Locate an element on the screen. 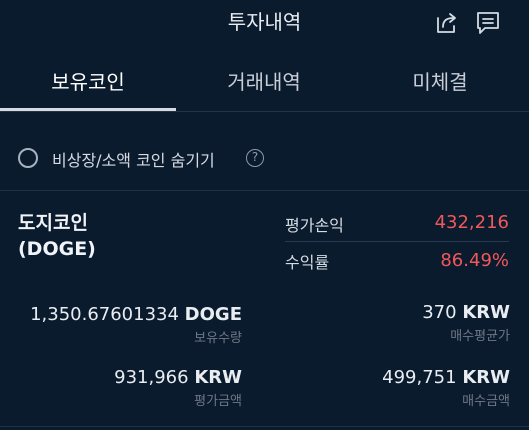 This screenshot has height=430, width=529. tab-history: 거래내역 is located at coordinates (264, 82).